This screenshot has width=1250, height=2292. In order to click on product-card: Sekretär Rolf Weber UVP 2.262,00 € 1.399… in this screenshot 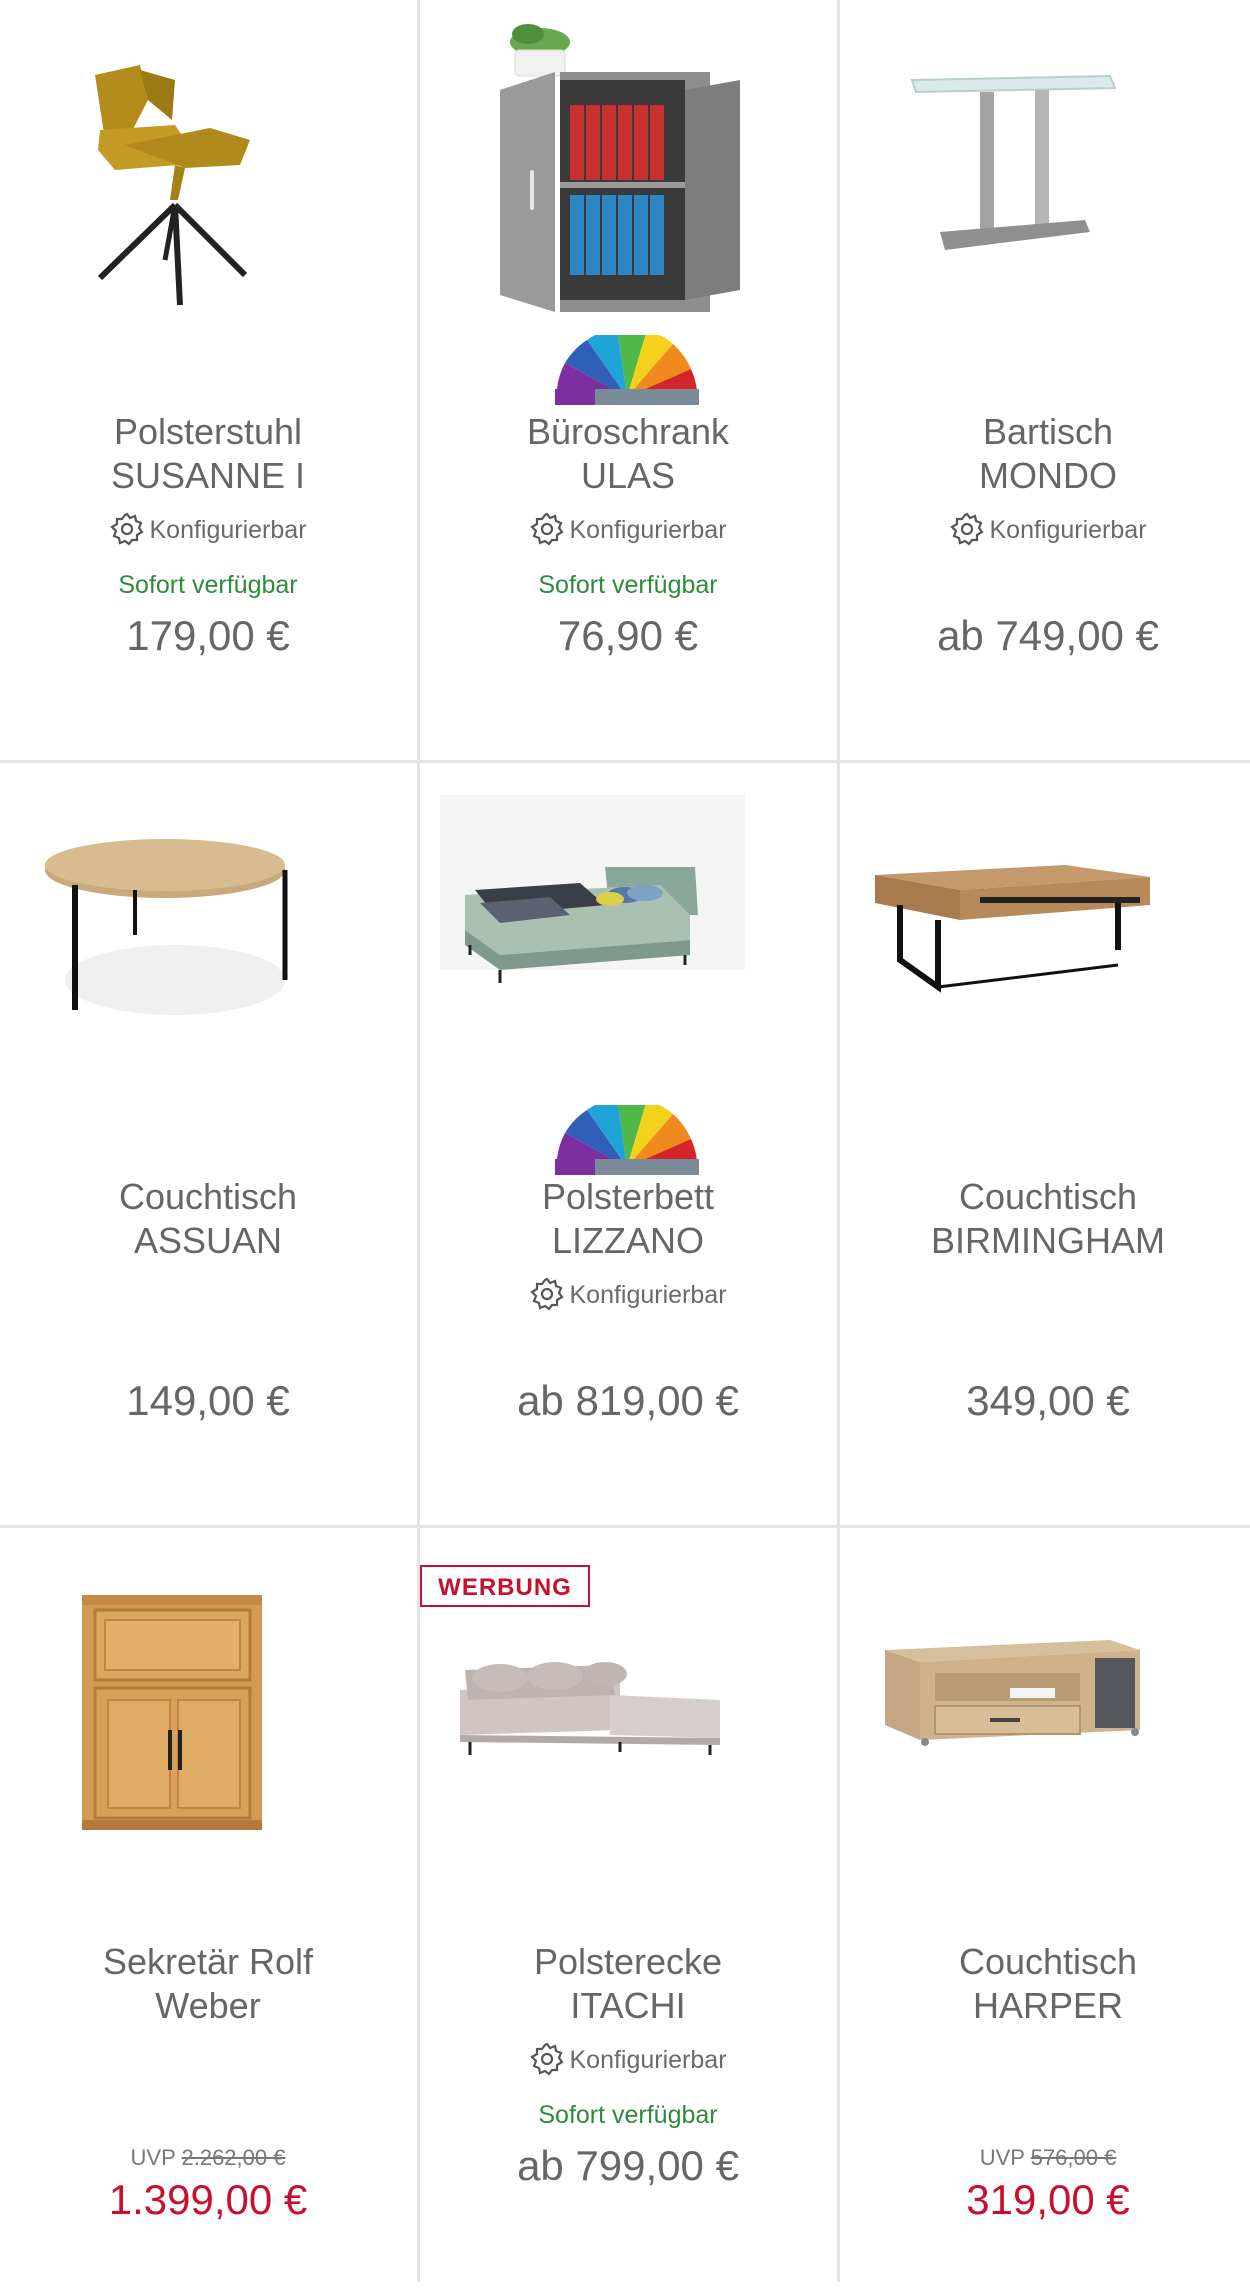, I will do `click(208, 1911)`.